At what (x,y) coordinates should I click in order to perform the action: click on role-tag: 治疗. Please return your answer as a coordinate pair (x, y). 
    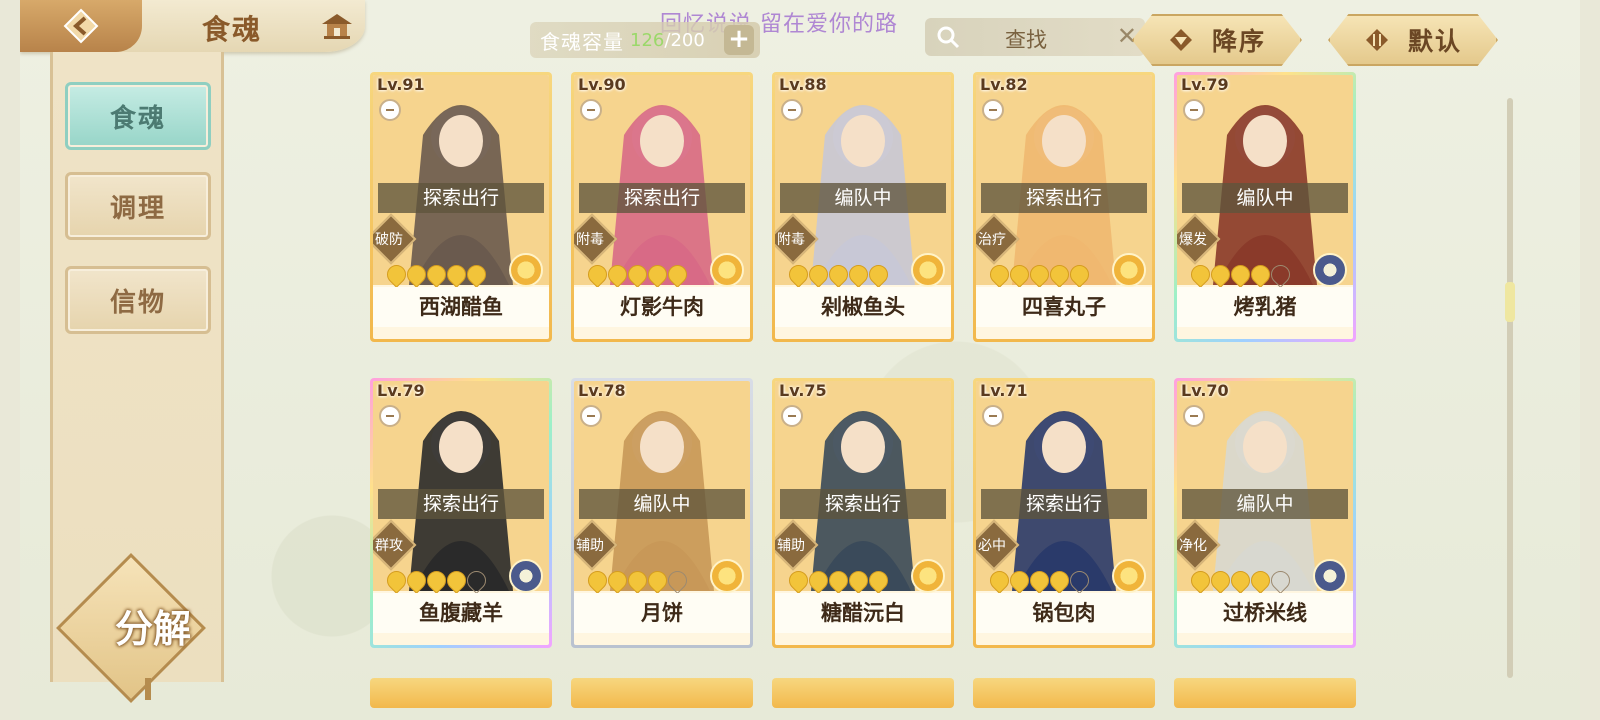
    Looking at the image, I should click on (998, 239).